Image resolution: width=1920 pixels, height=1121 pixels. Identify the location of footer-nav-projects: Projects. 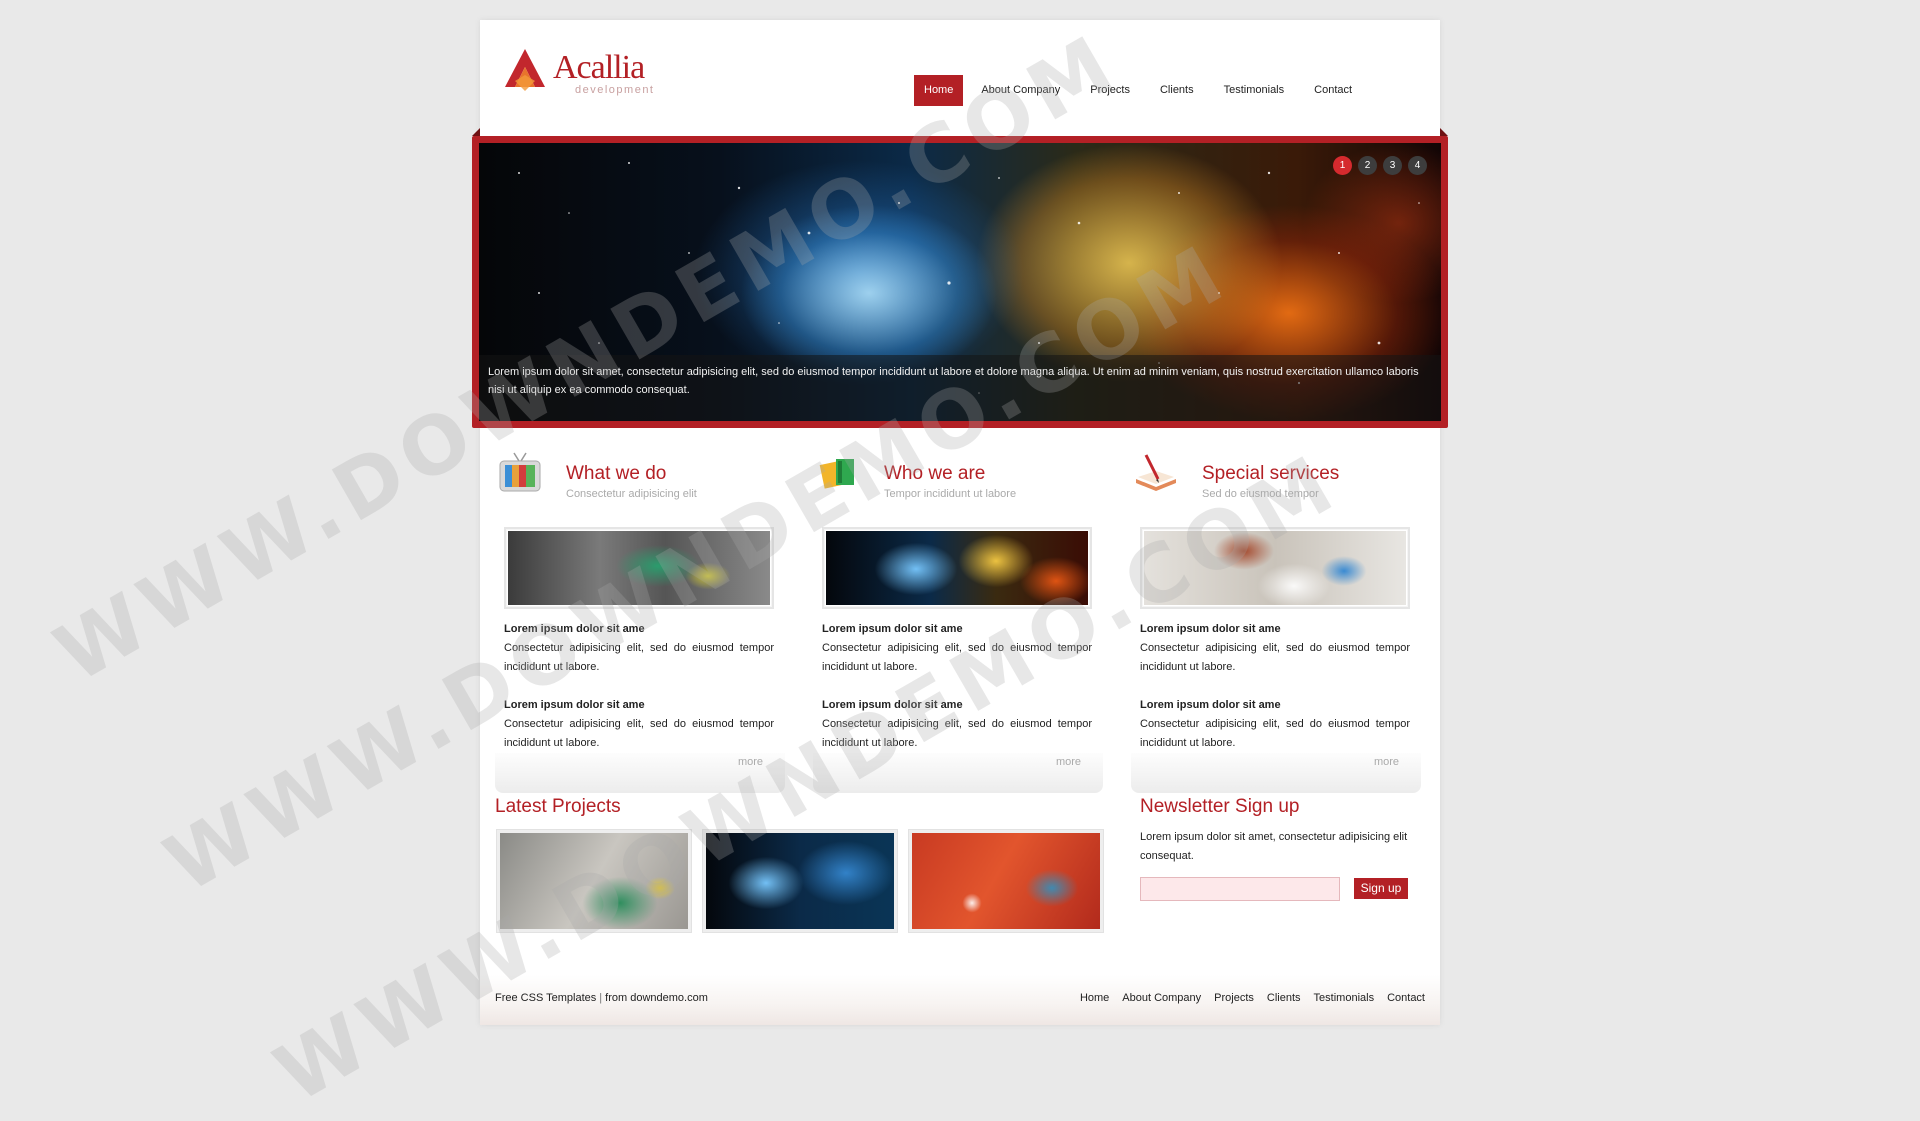
(1234, 998).